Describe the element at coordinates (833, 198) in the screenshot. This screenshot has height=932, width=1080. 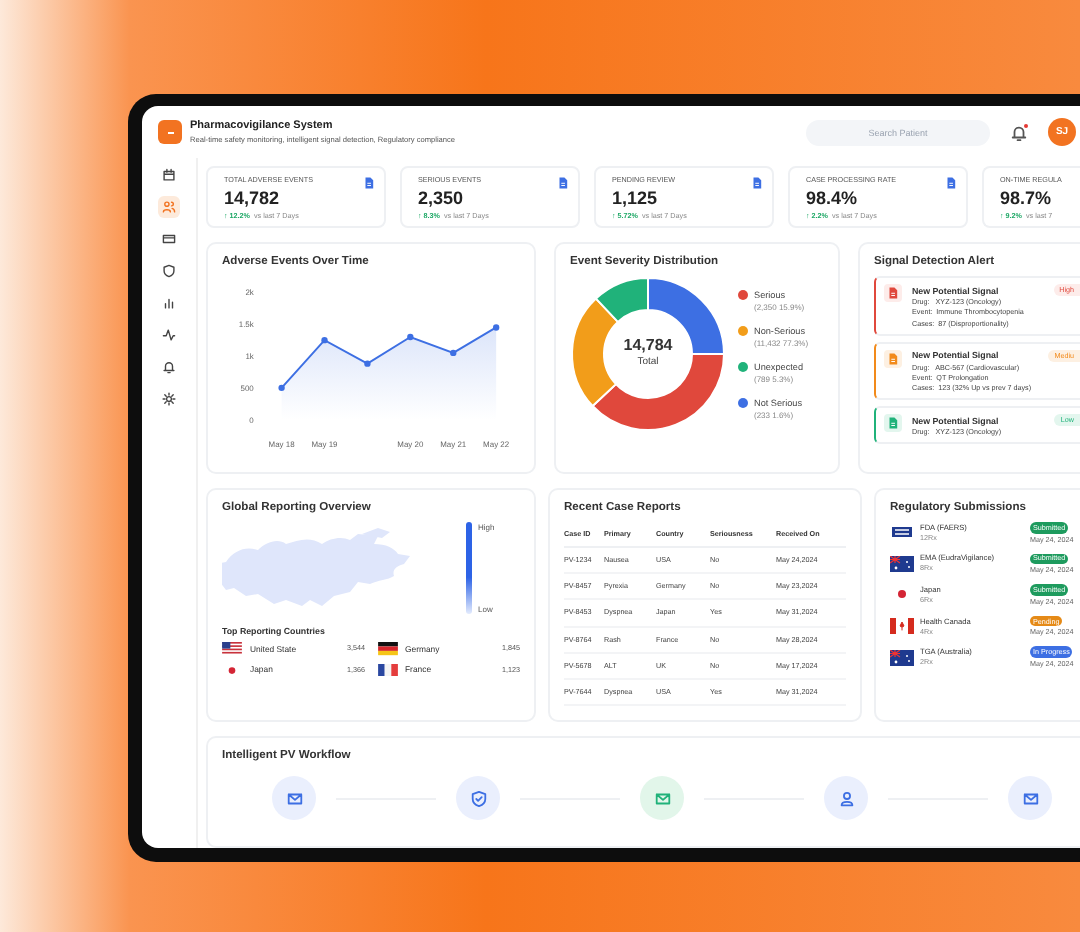
I see `stat-value: 98.4%` at that location.